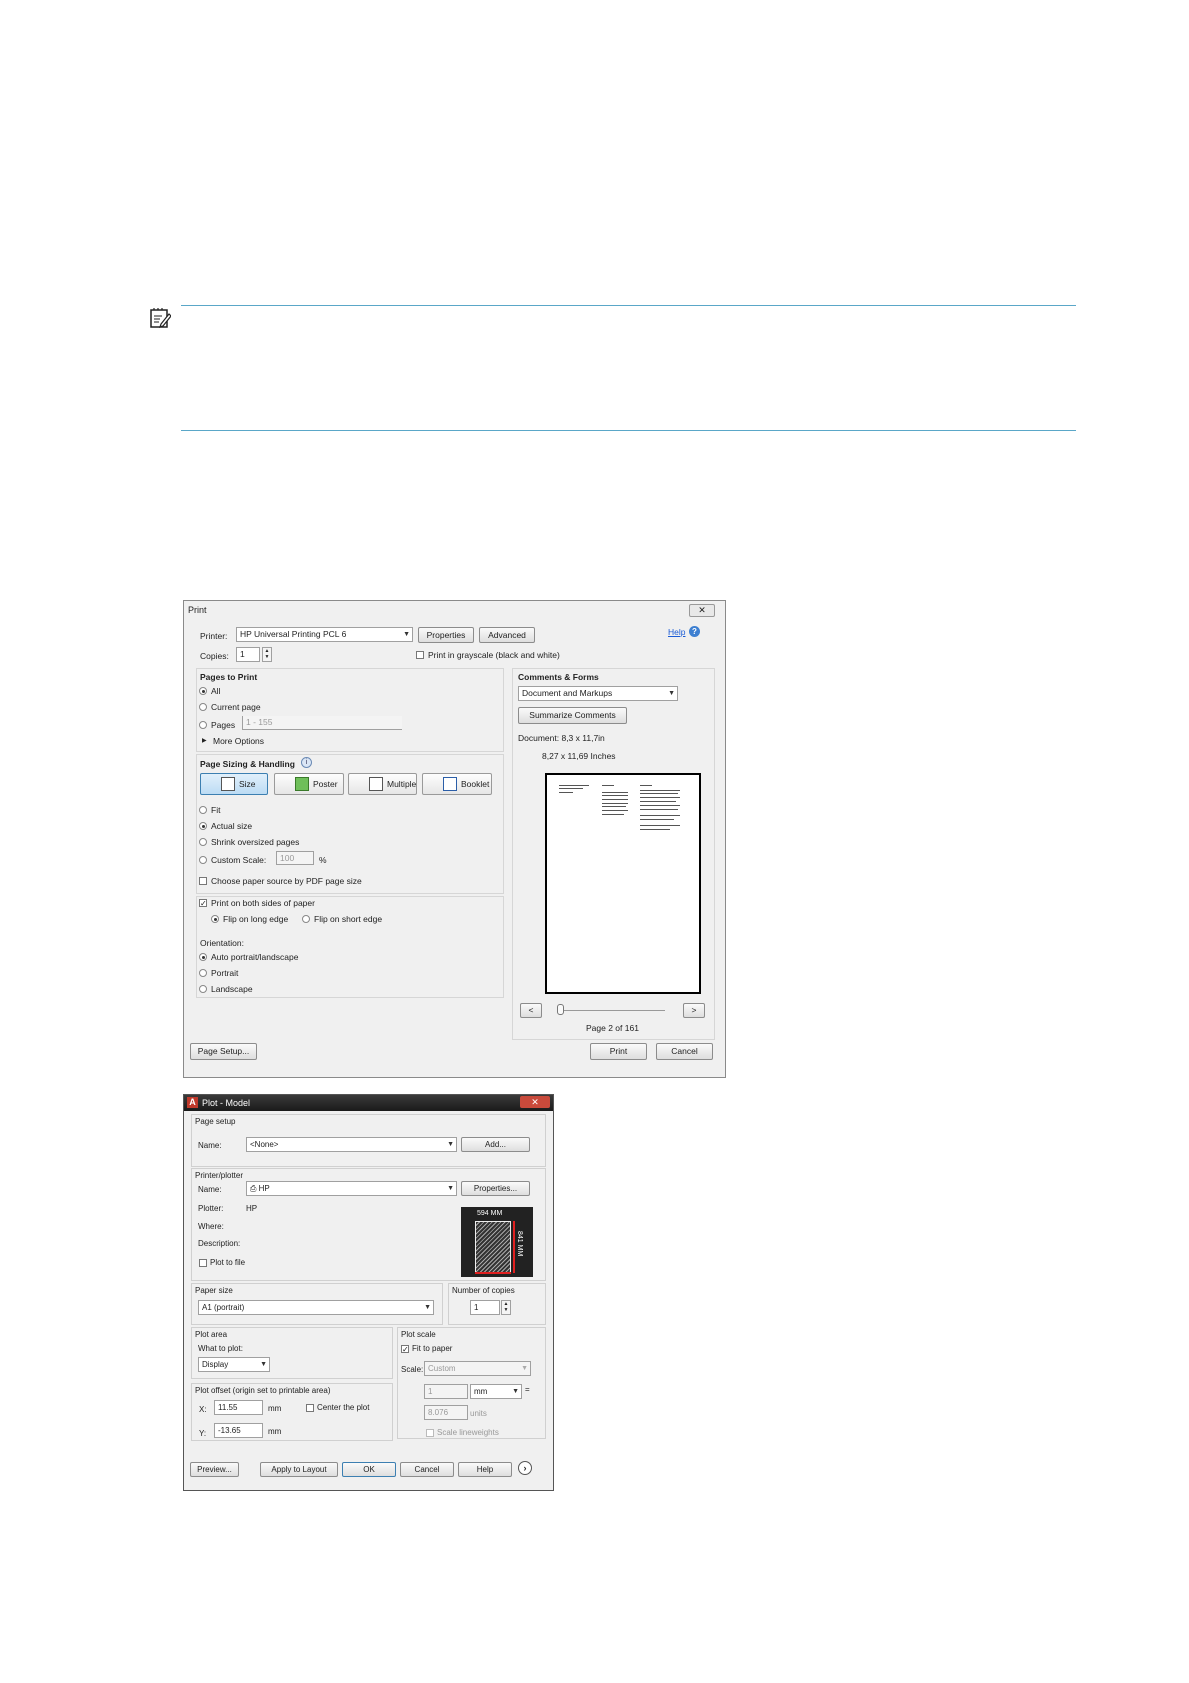 The height and width of the screenshot is (1683, 1189). I want to click on y-offset-unit: mm, so click(275, 1431).